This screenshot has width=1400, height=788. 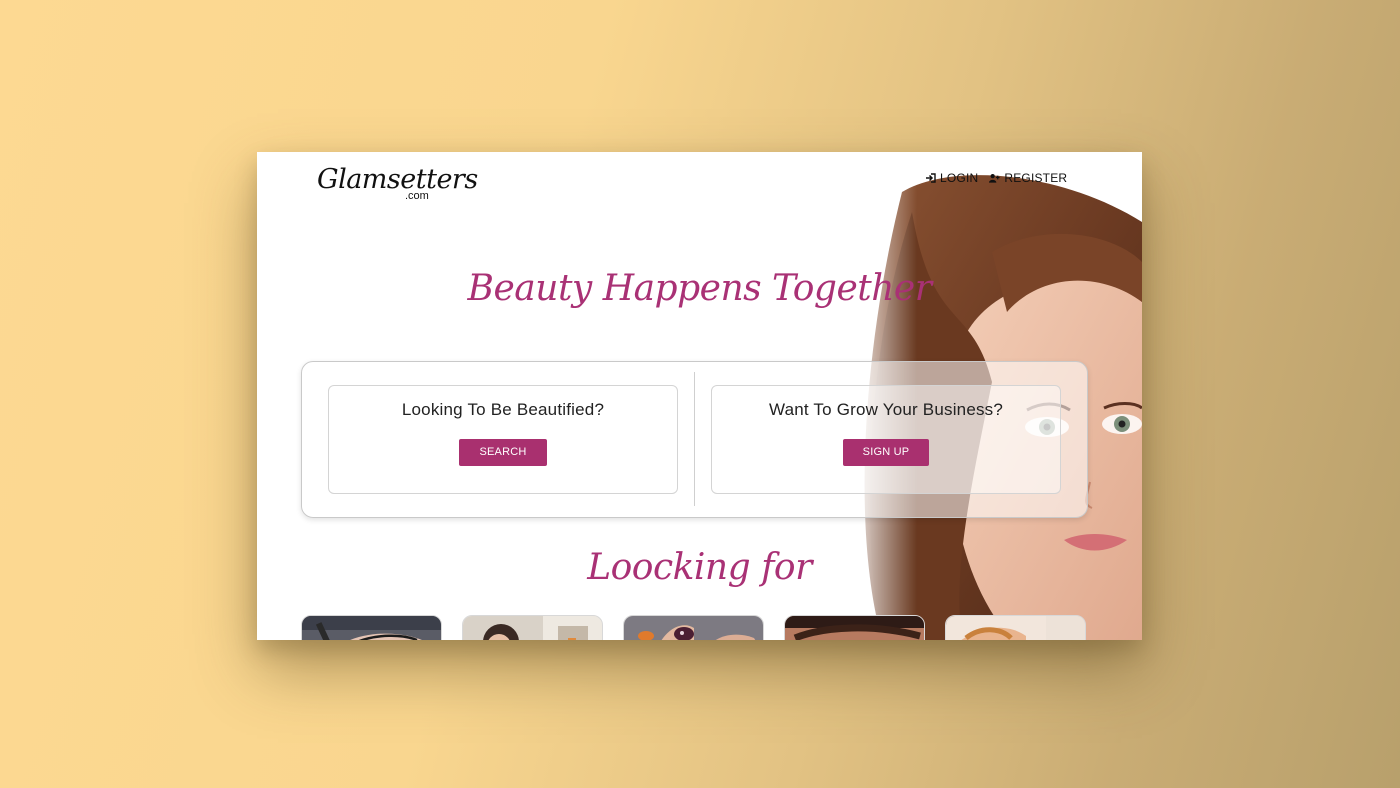 I want to click on service-thumb-hair-styling, so click(x=532, y=627).